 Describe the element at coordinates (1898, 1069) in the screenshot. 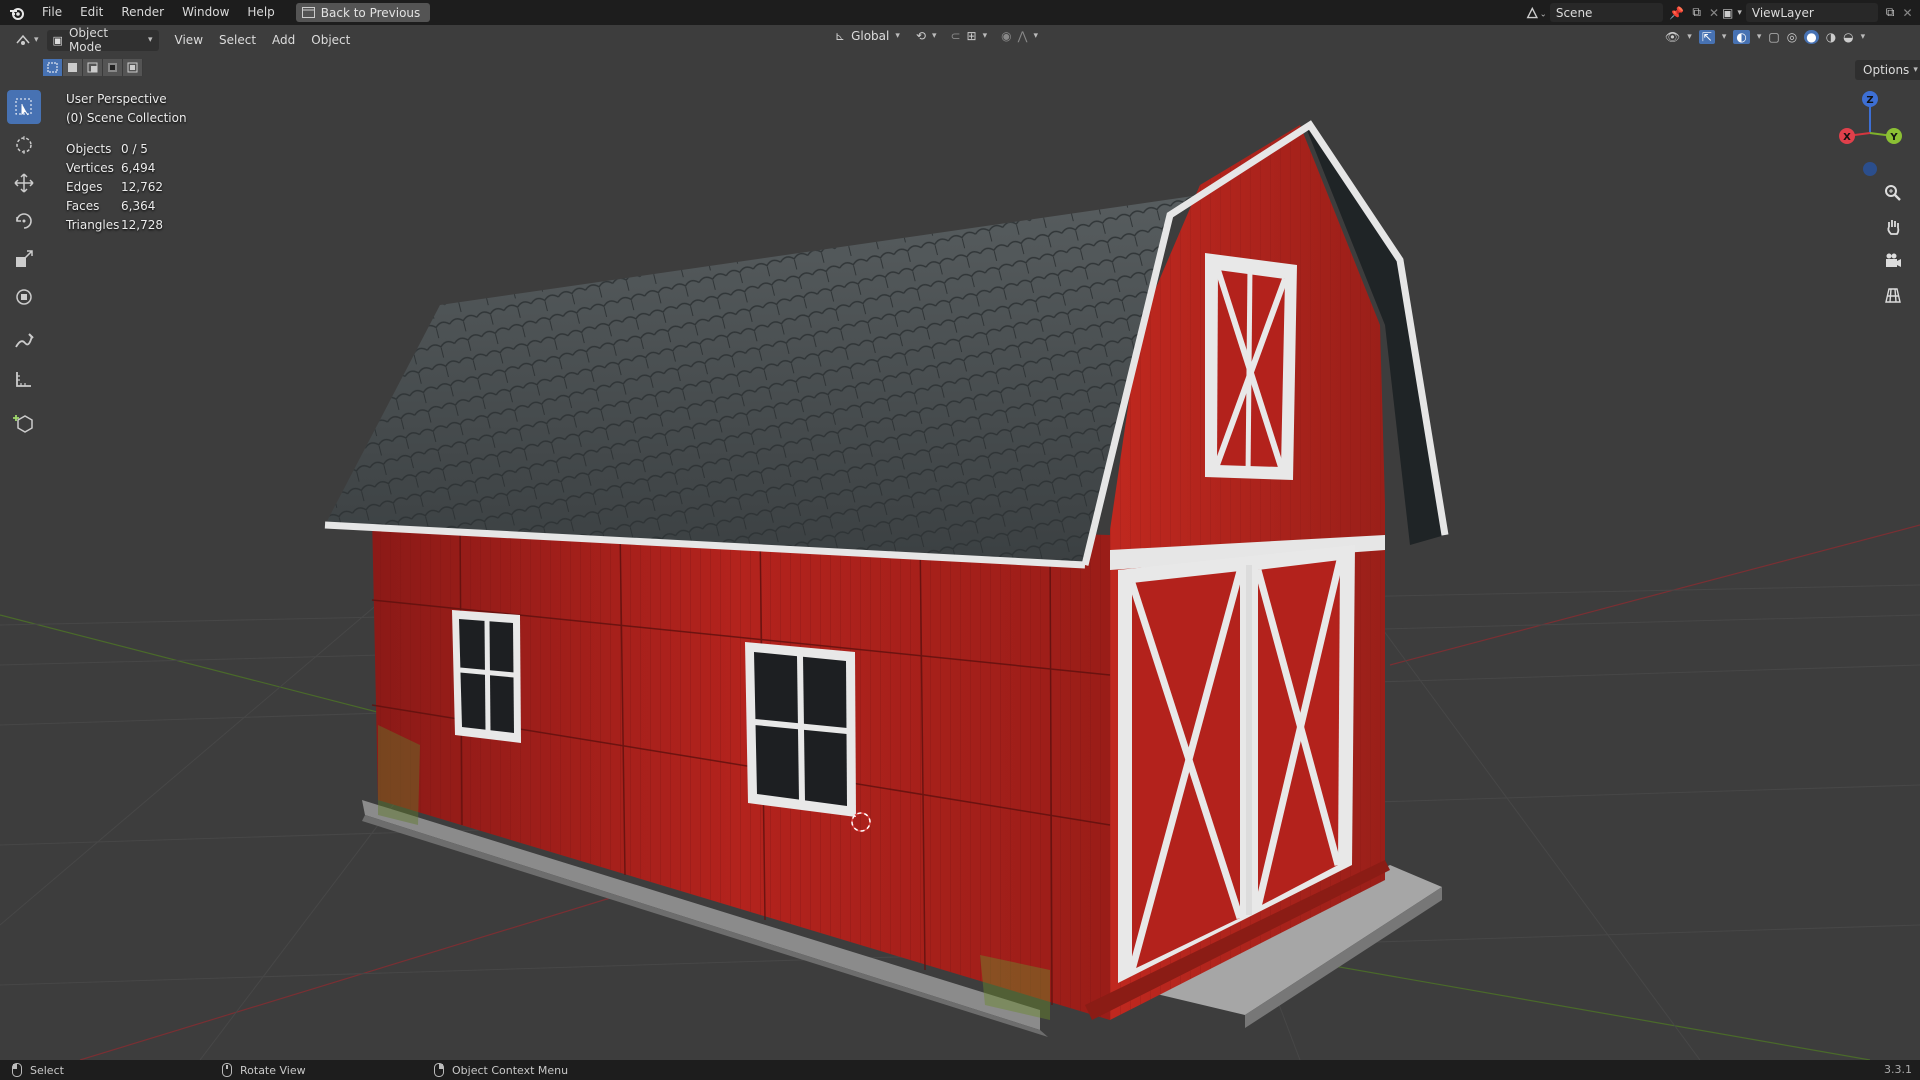

I see `version-label: 3.3.1` at that location.